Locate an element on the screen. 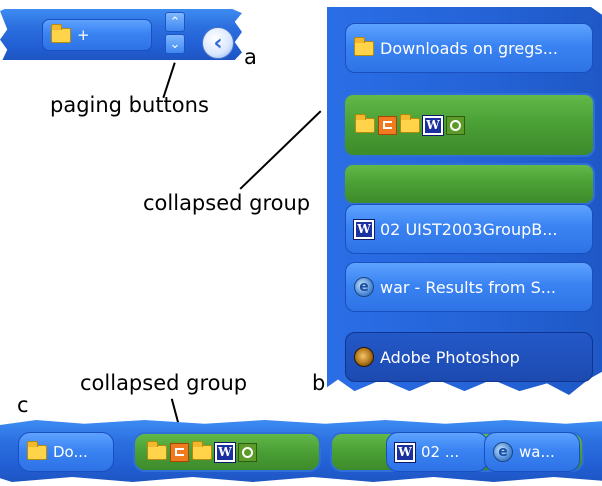  back-button: ‹ is located at coordinates (218, 43).